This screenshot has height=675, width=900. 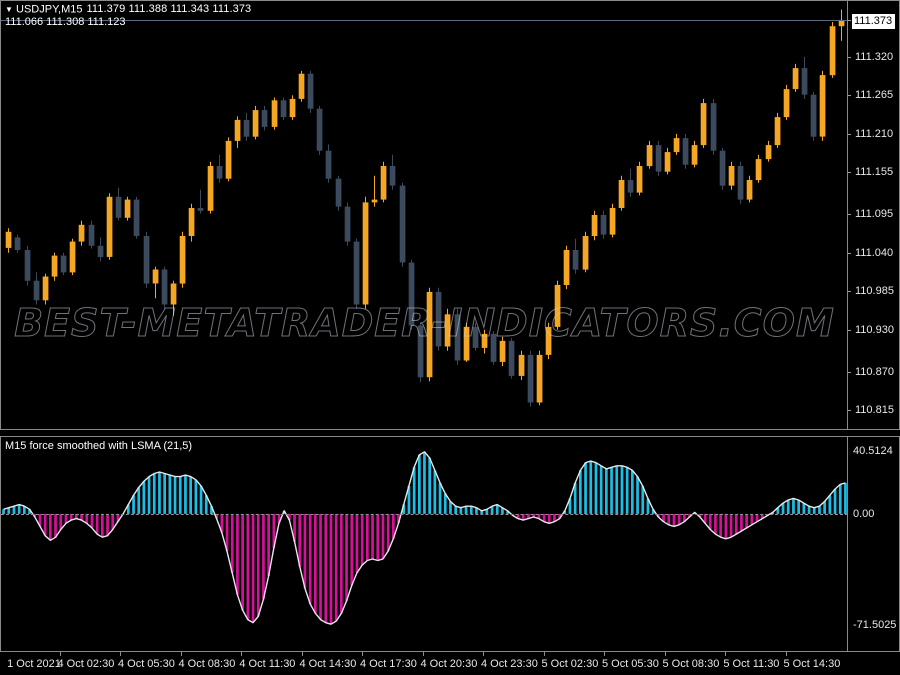 I want to click on time-axis-label: 4 Oct 14:30, so click(x=328, y=664).